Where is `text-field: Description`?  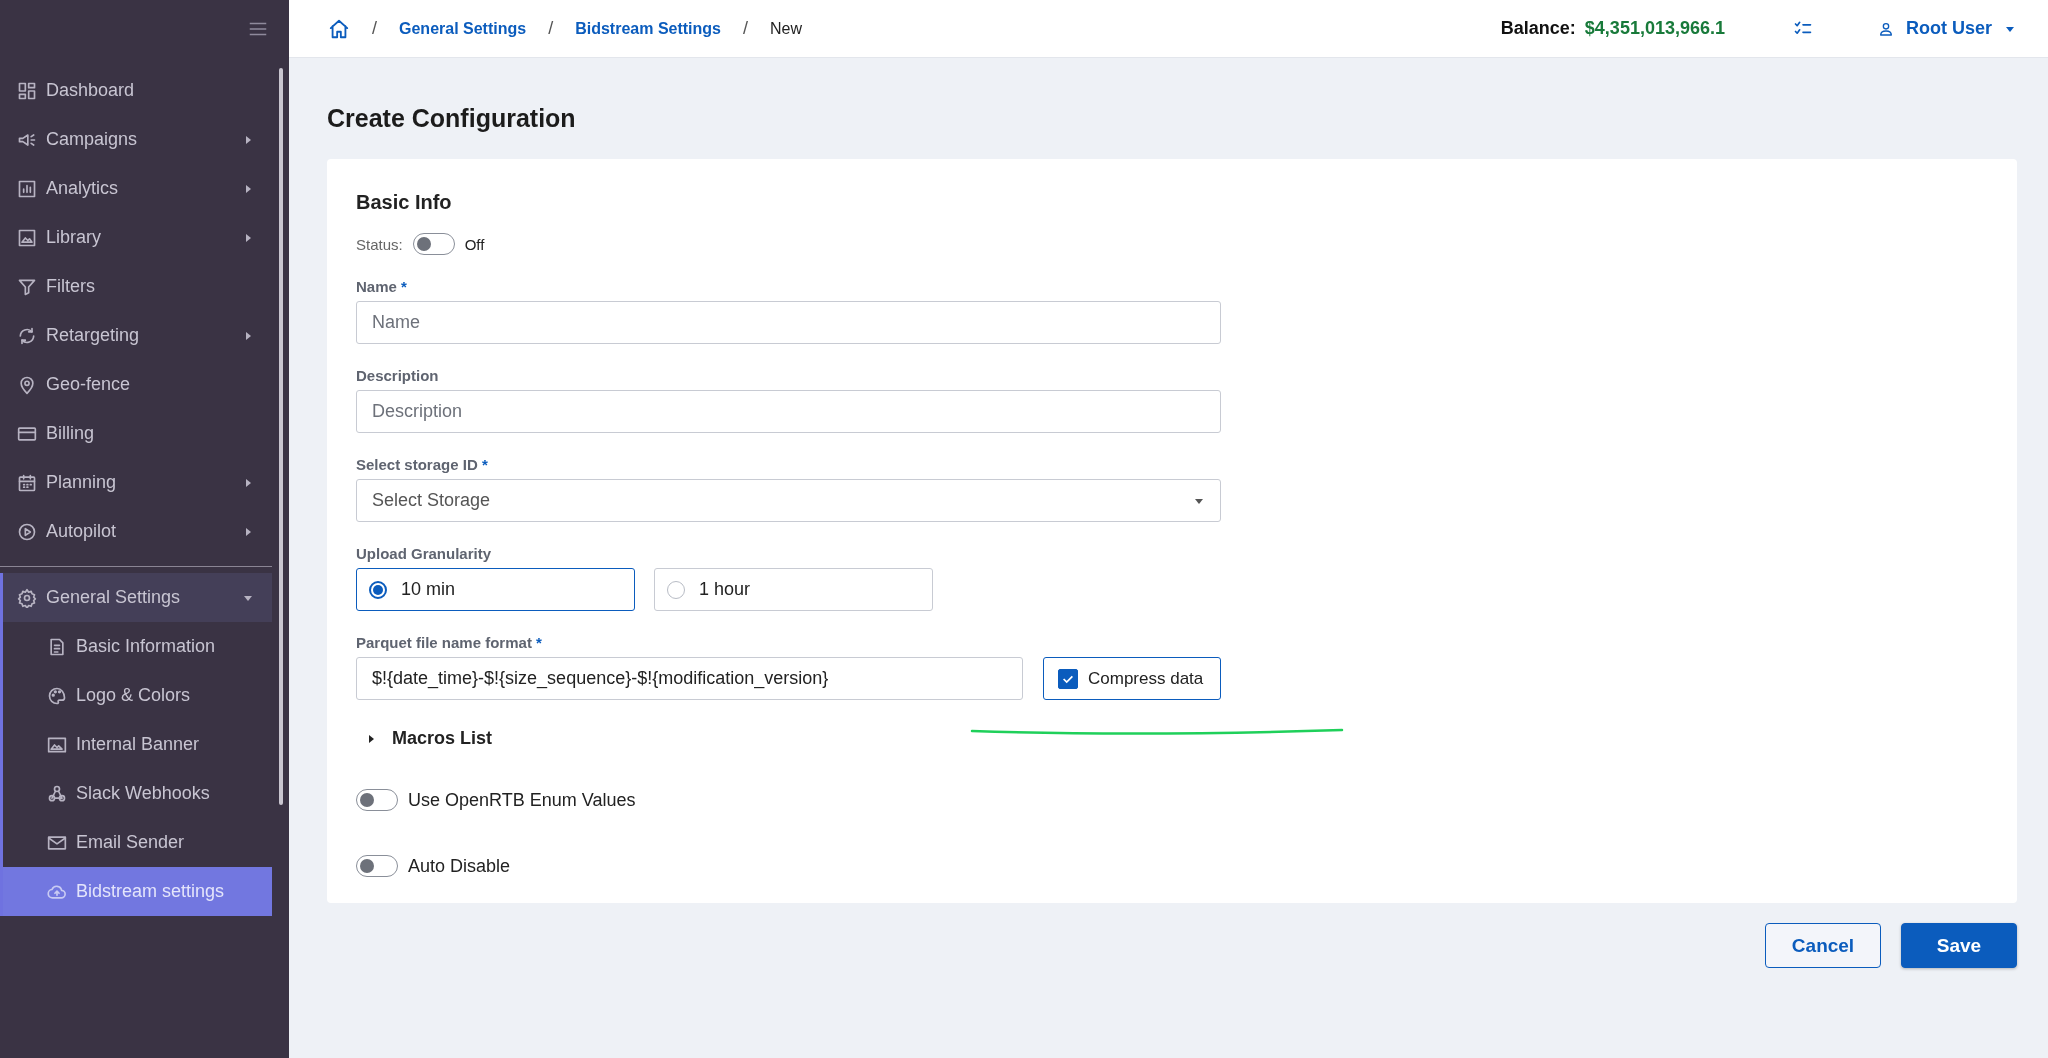 text-field: Description is located at coordinates (788, 411).